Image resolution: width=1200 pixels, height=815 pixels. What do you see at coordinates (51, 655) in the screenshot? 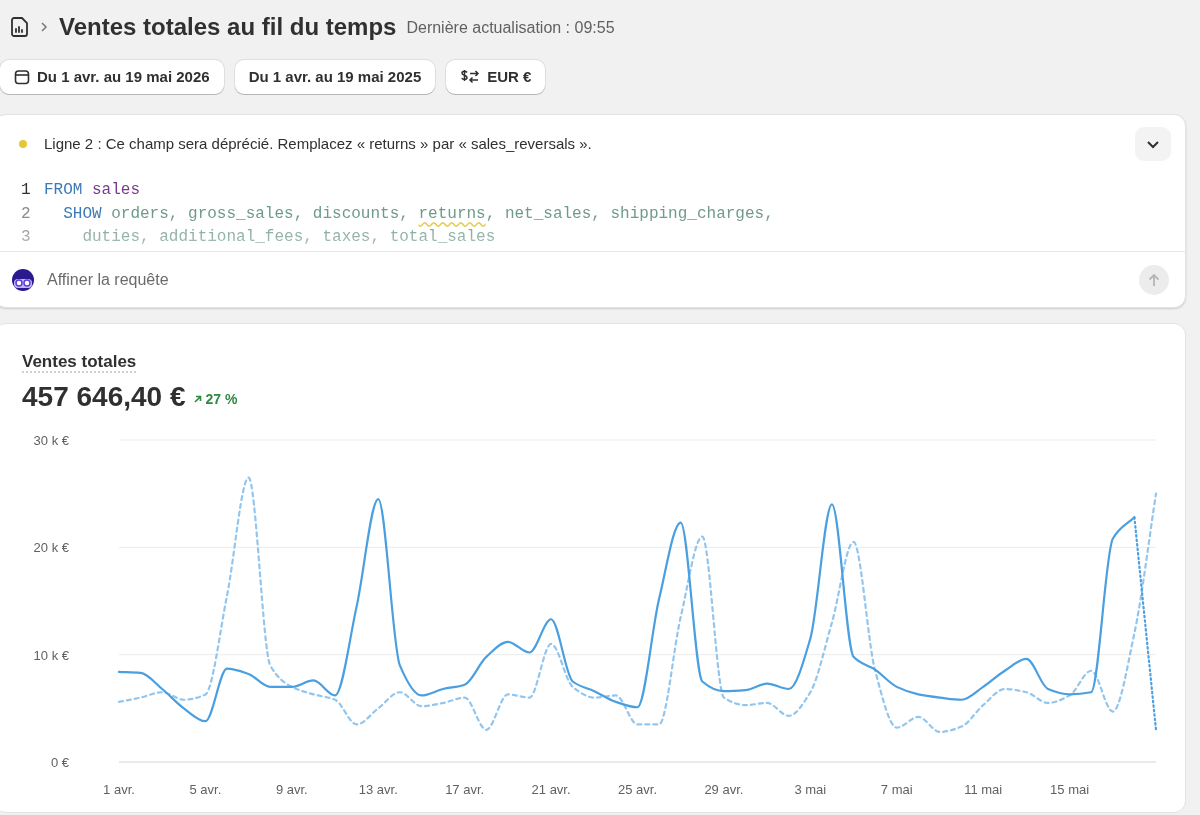
I see `y-axis-label: 10 k €` at bounding box center [51, 655].